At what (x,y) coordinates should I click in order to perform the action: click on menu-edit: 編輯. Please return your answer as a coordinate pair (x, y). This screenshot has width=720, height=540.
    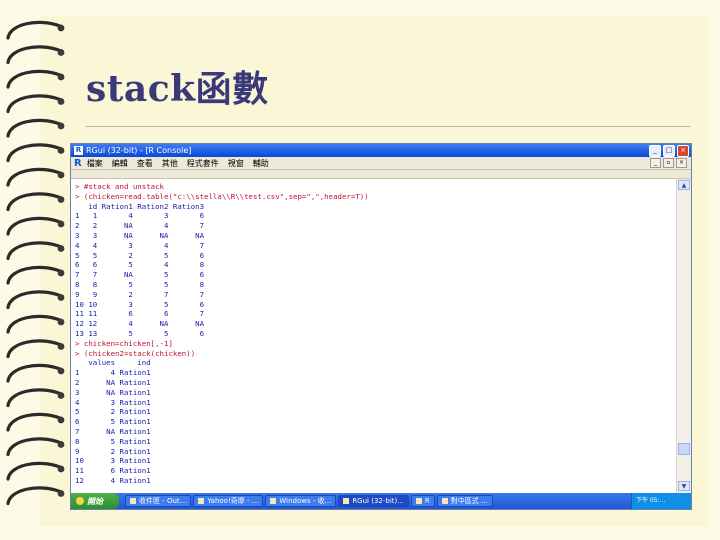
    Looking at the image, I should click on (120, 163).